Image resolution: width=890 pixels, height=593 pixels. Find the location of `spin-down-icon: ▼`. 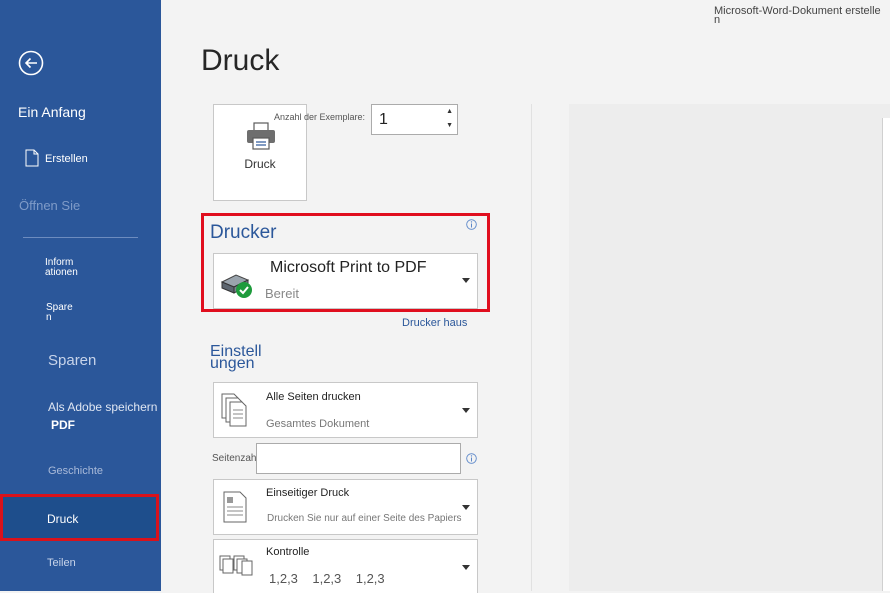

spin-down-icon: ▼ is located at coordinates (449, 125).